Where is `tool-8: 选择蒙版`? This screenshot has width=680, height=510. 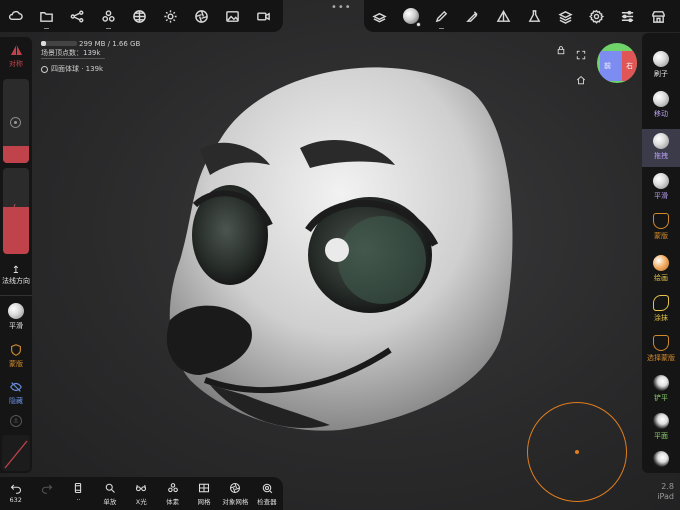
tool-8: 选择蒙版 is located at coordinates (661, 350).